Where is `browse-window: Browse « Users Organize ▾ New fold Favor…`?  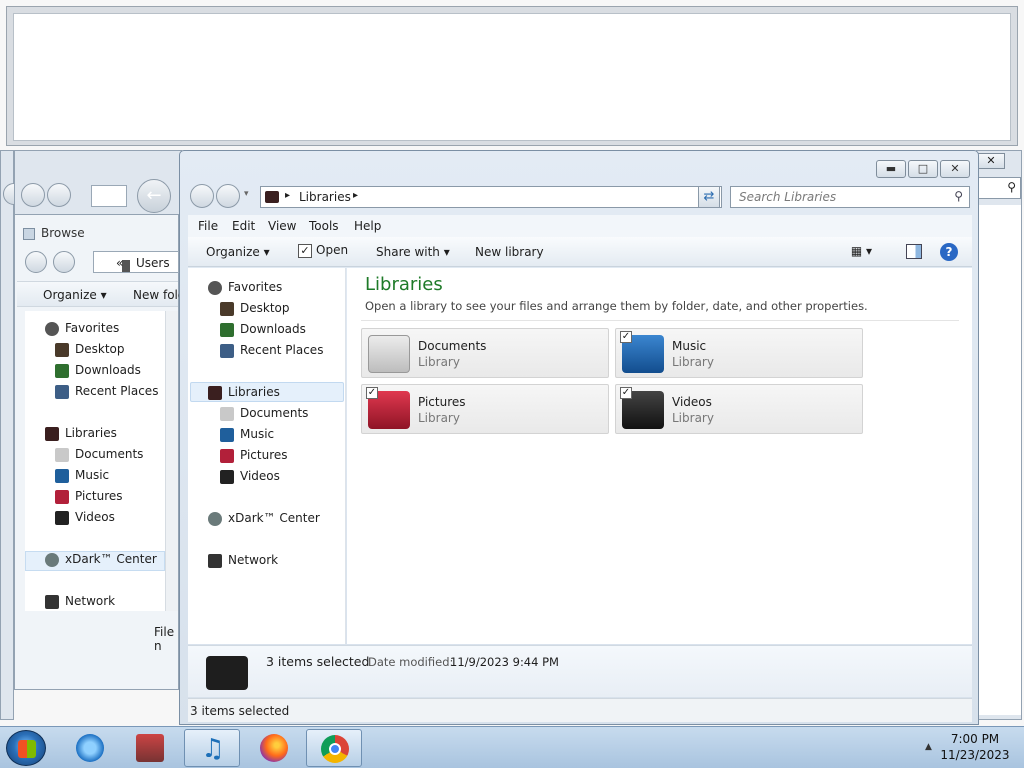 browse-window: Browse « Users Organize ▾ New fold Favor… is located at coordinates (100, 452).